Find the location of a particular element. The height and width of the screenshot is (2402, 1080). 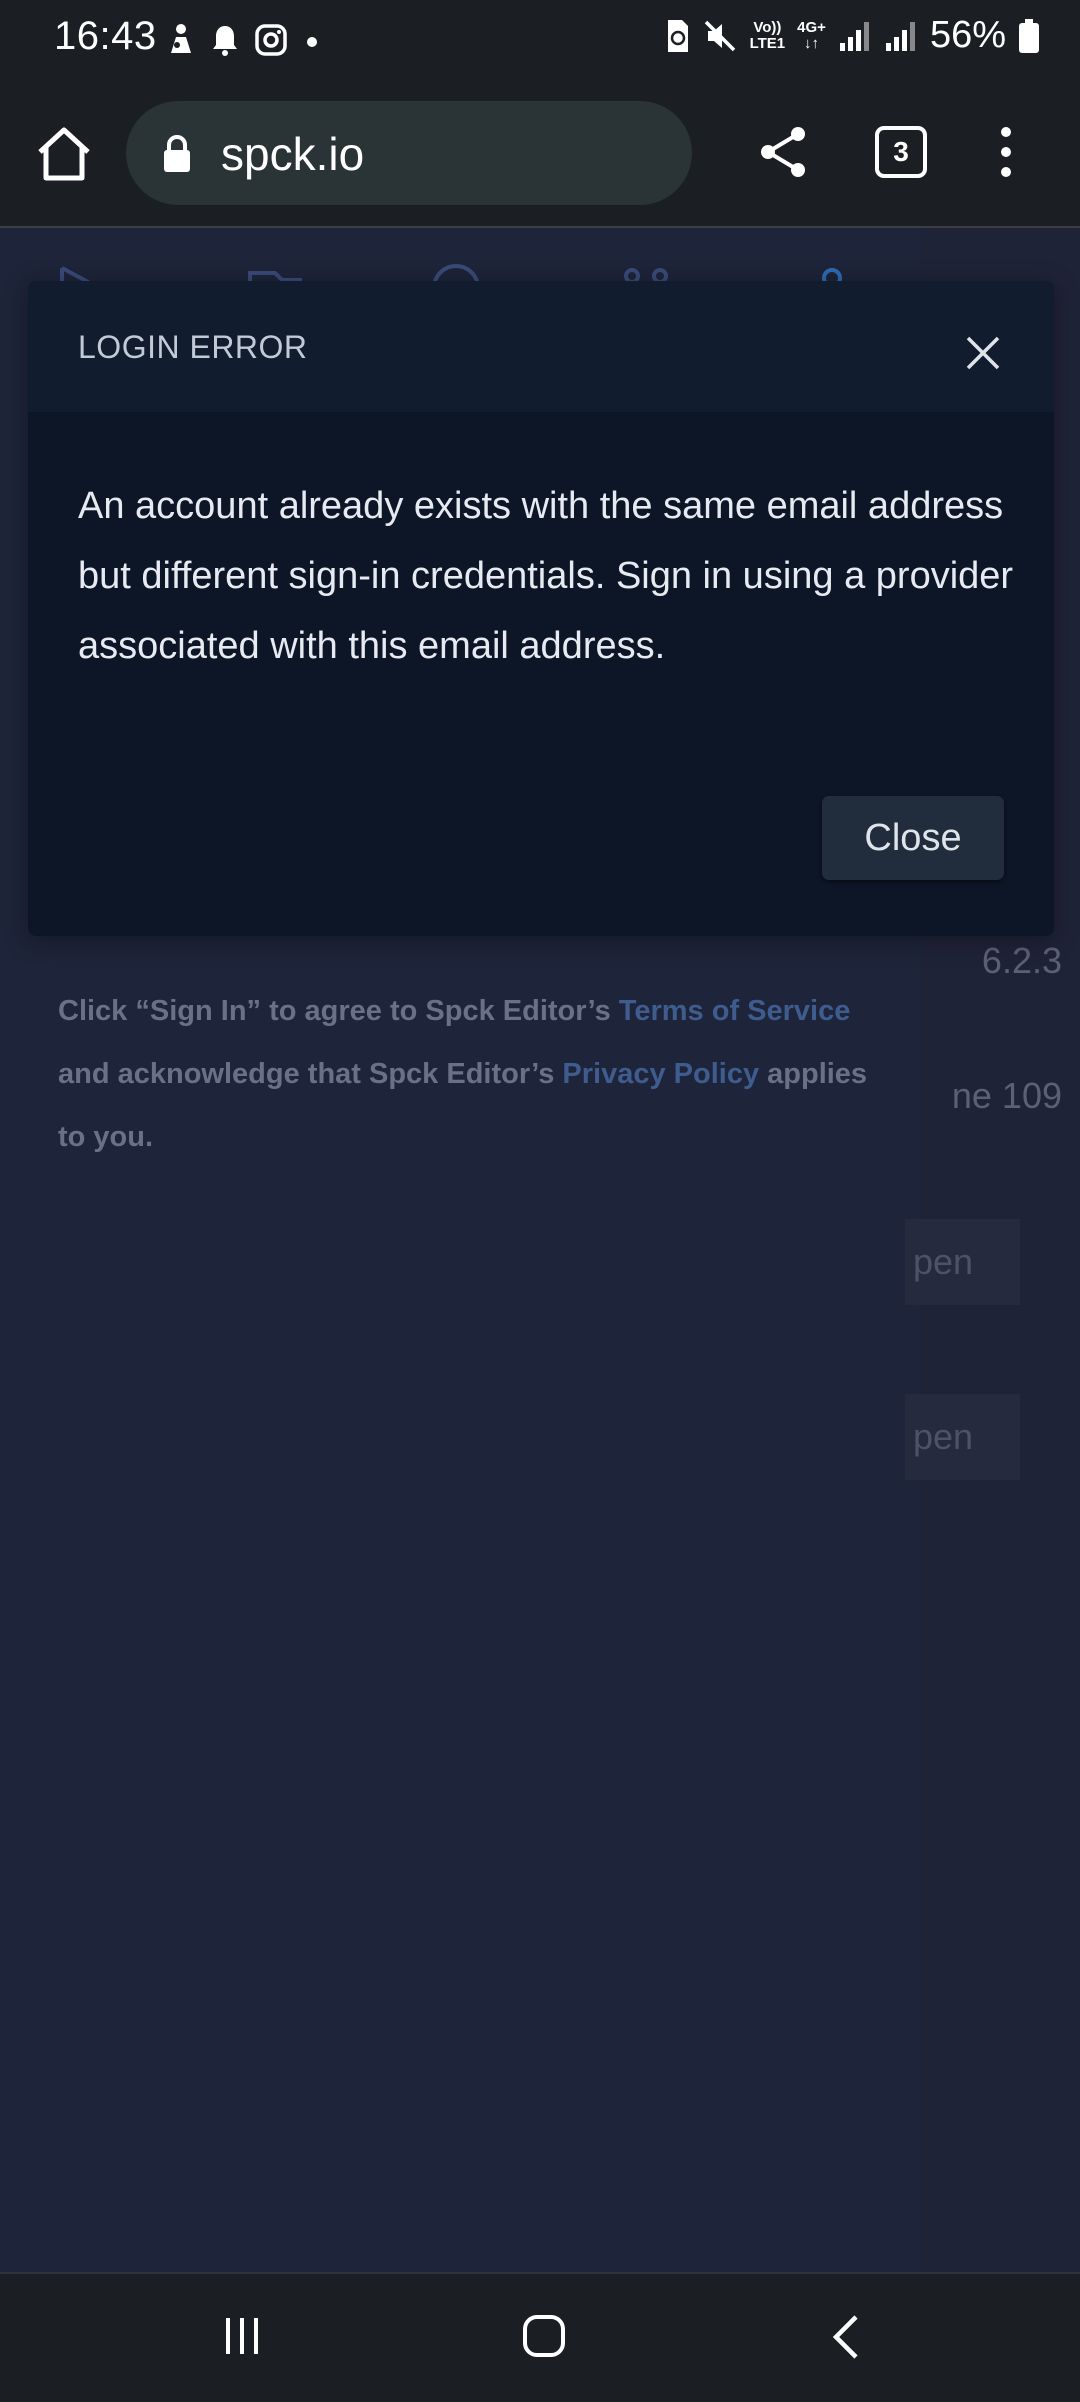

privacy-policy-link: Privacy Policy is located at coordinates (660, 1074).